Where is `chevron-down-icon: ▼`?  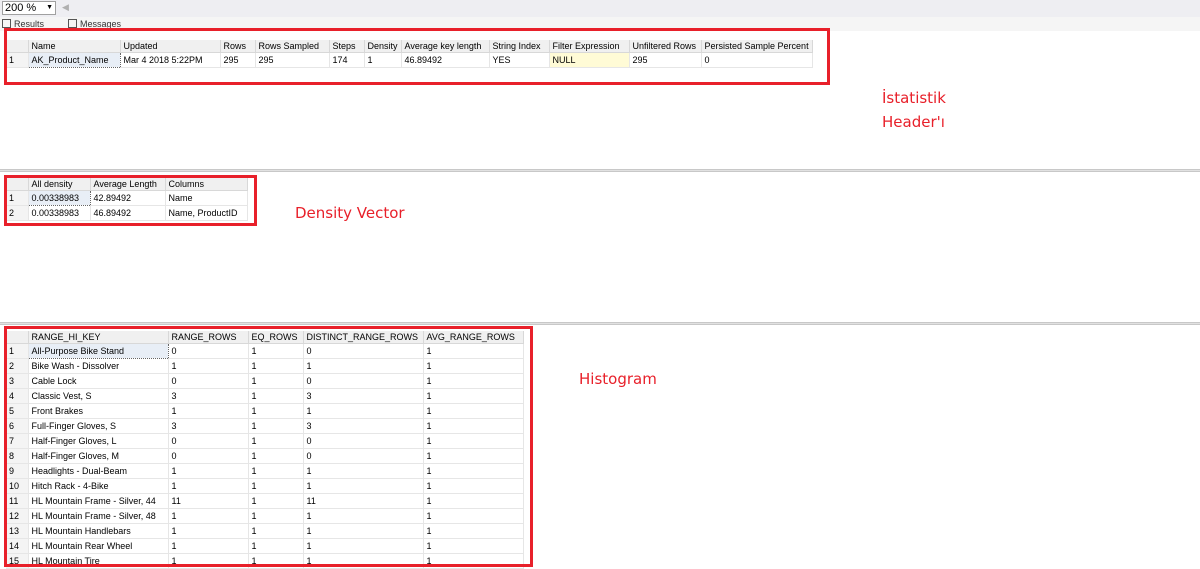
chevron-down-icon: ▼ is located at coordinates (49, 8).